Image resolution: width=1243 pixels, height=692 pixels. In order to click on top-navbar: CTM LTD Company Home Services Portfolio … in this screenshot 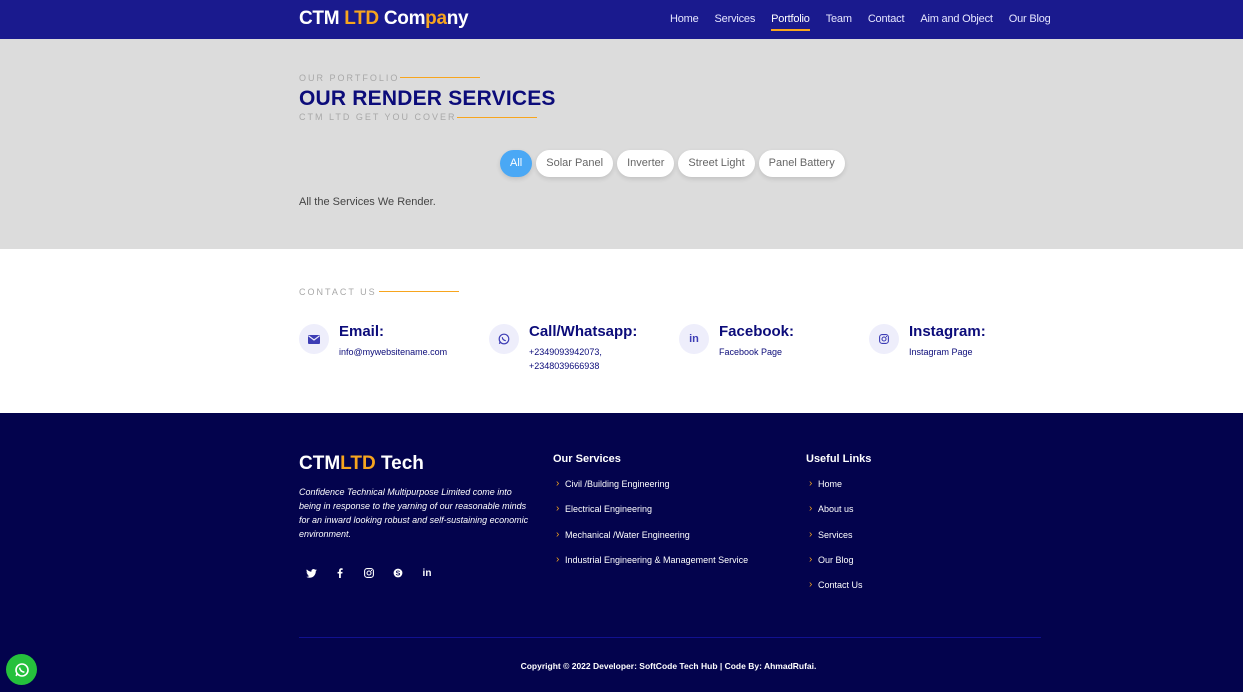, I will do `click(621, 19)`.